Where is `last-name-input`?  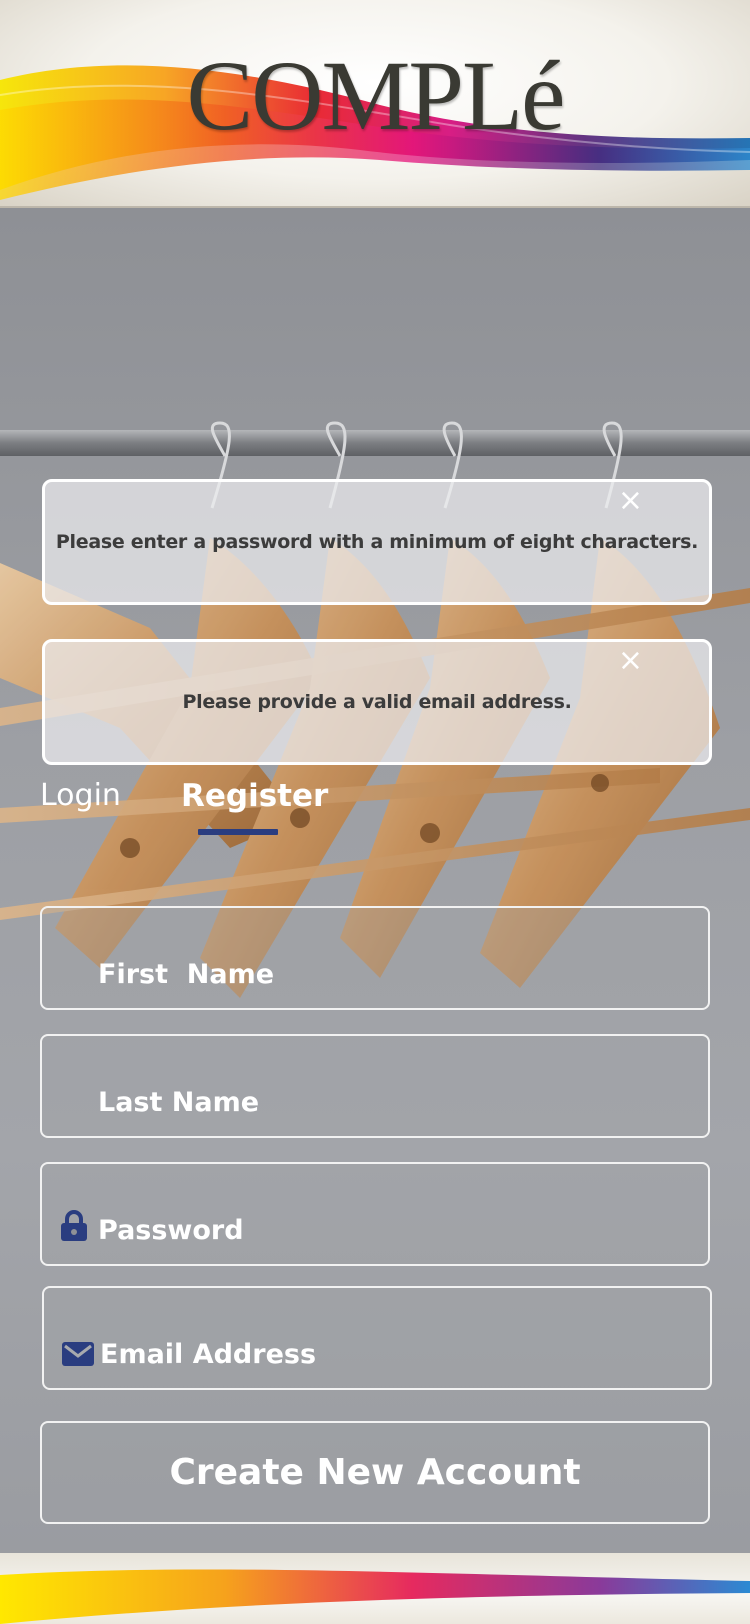
last-name-input is located at coordinates (388, 1102).